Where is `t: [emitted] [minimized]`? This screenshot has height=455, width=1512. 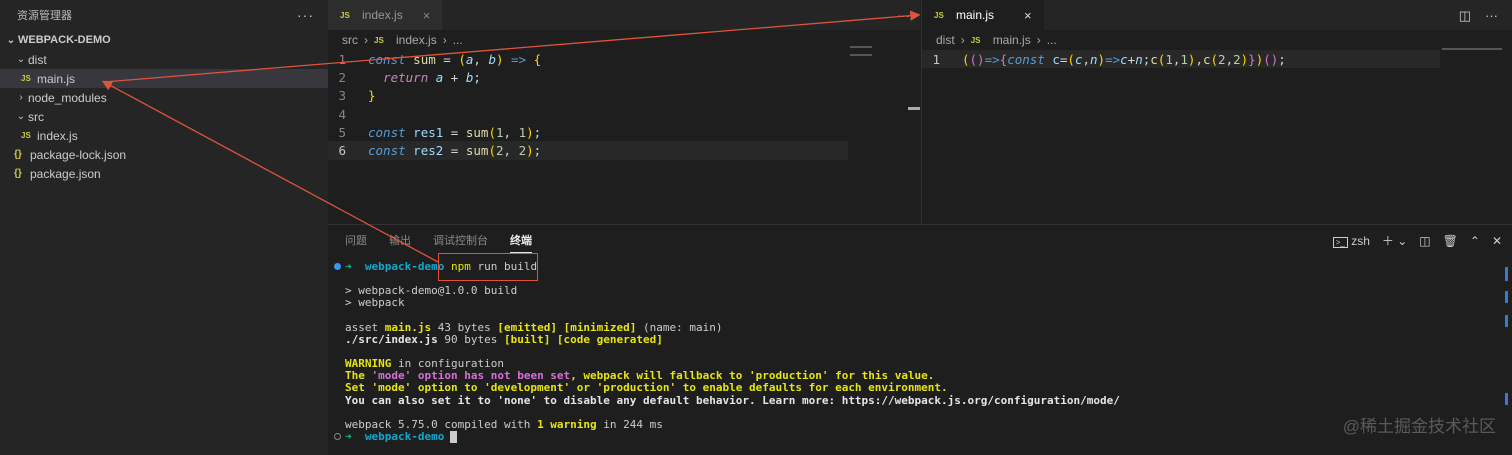 t: [emitted] [minimized] is located at coordinates (567, 327).